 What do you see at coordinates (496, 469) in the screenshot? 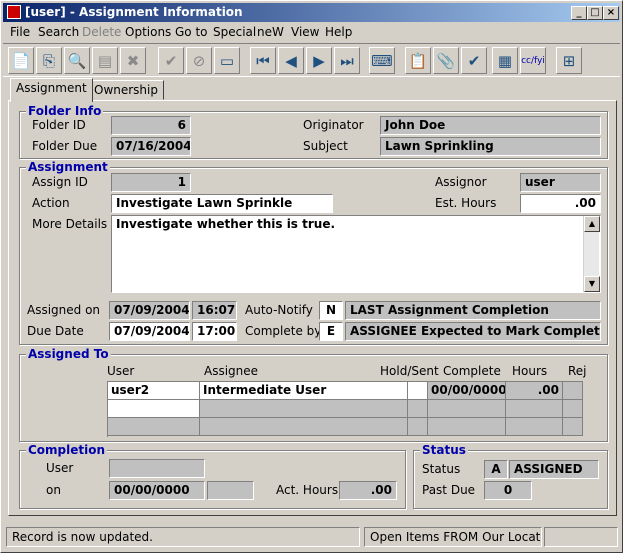
I see `status-code: A` at bounding box center [496, 469].